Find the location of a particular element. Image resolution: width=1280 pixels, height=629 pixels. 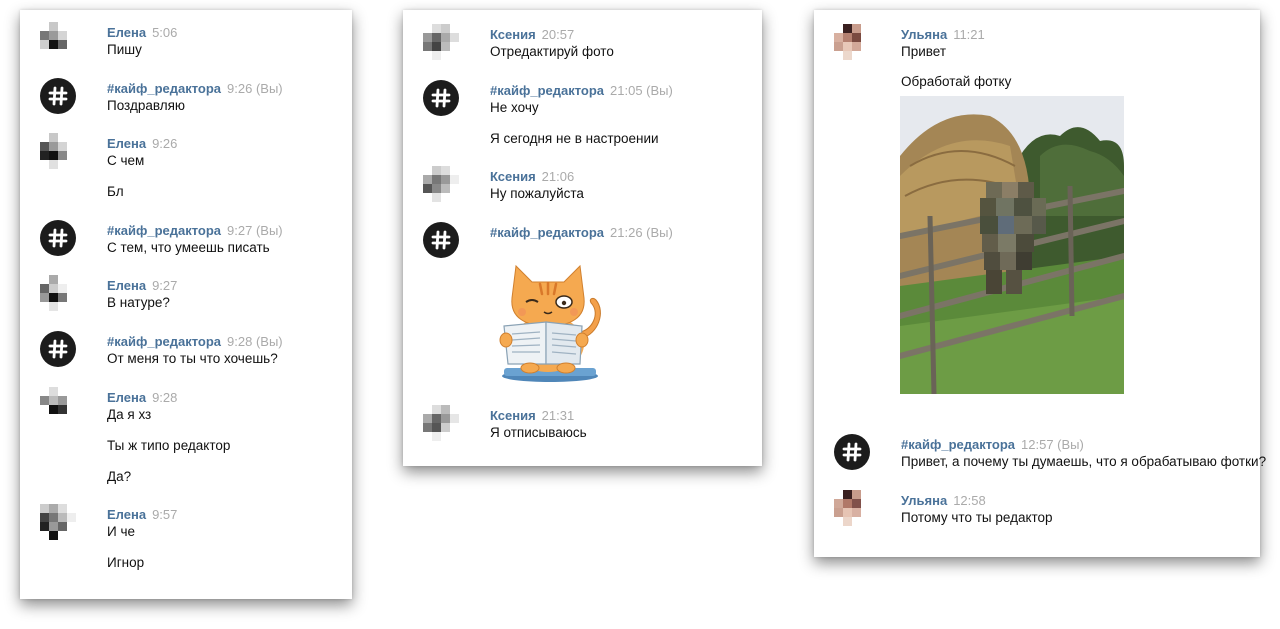

message-time: 12:58 is located at coordinates (969, 500).